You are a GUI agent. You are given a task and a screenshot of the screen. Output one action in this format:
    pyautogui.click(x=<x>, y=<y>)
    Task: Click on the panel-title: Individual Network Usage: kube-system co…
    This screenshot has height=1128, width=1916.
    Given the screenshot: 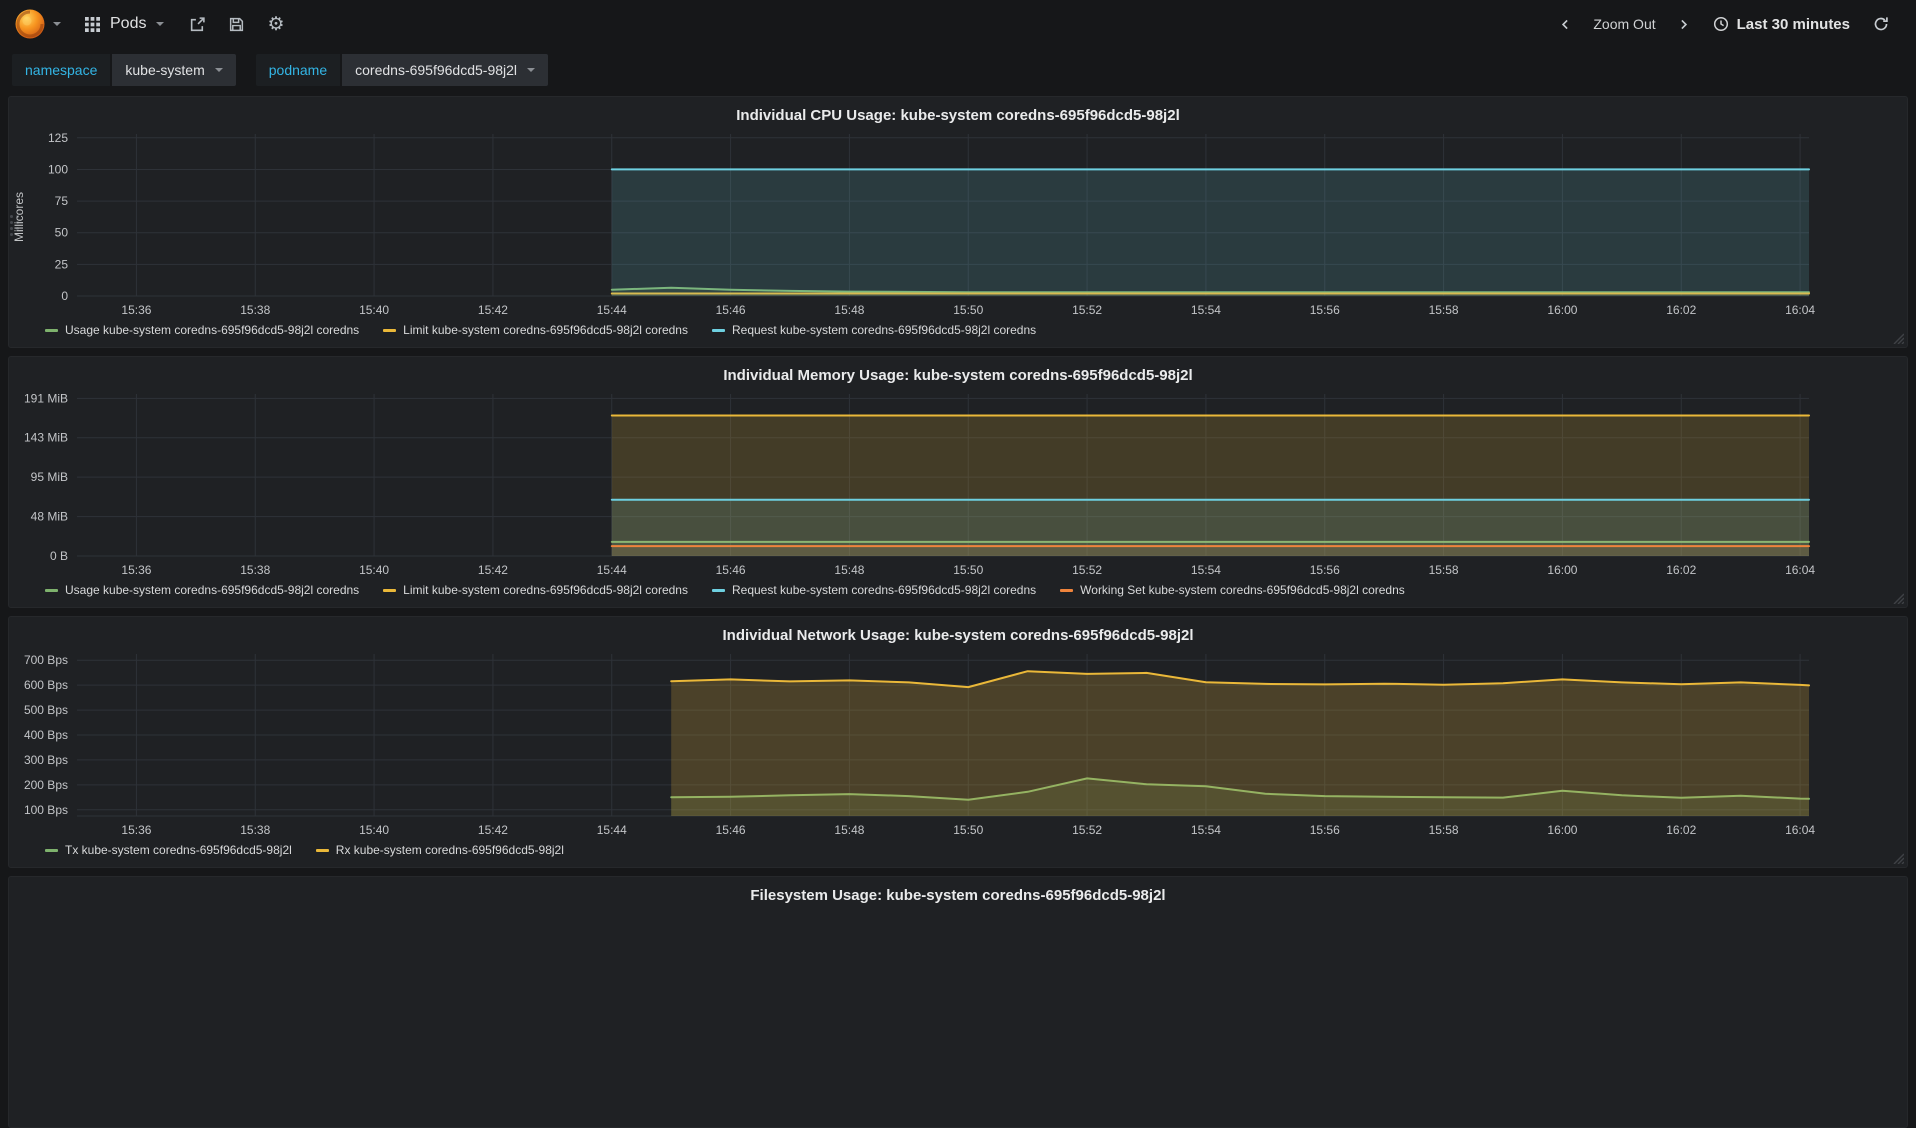 What is the action you would take?
    pyautogui.click(x=958, y=634)
    